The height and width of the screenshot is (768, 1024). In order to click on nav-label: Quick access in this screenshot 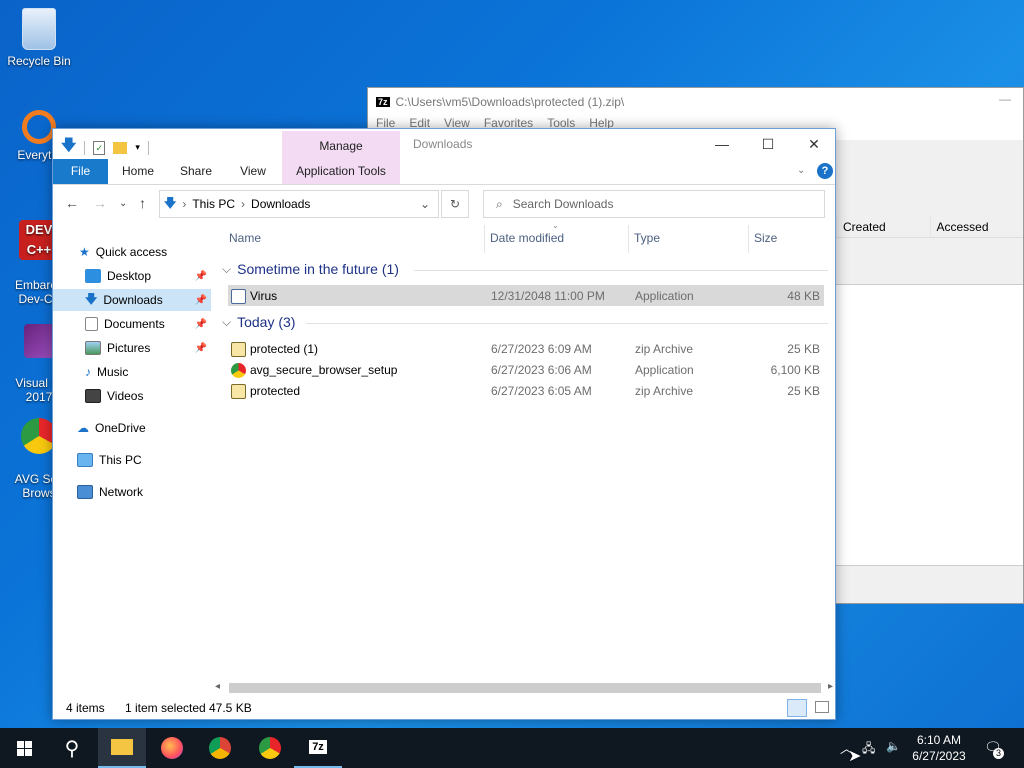, I will do `click(131, 252)`.